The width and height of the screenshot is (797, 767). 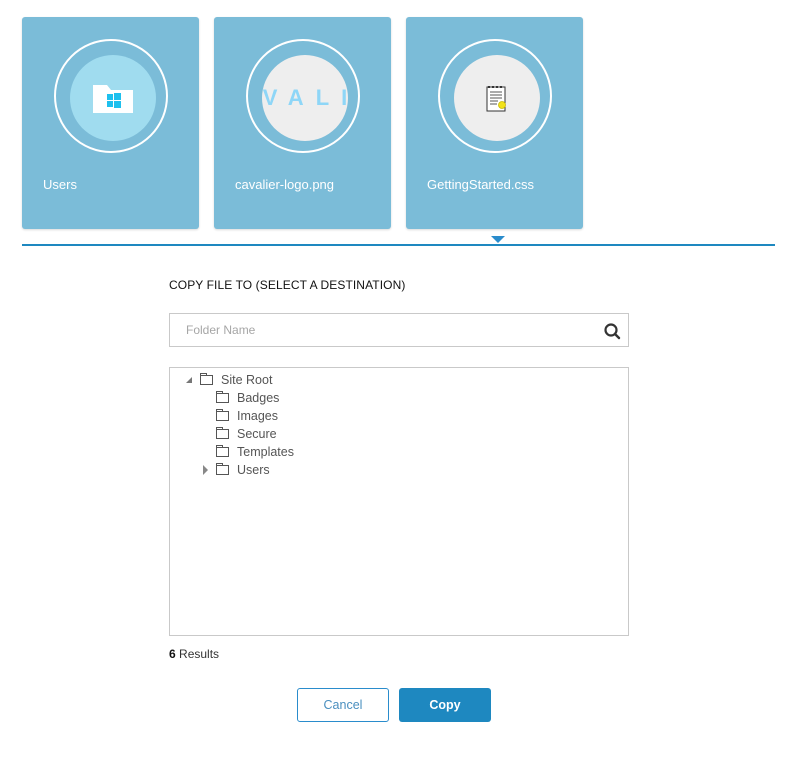 What do you see at coordinates (235, 470) in the screenshot?
I see `tree-node-users: Users` at bounding box center [235, 470].